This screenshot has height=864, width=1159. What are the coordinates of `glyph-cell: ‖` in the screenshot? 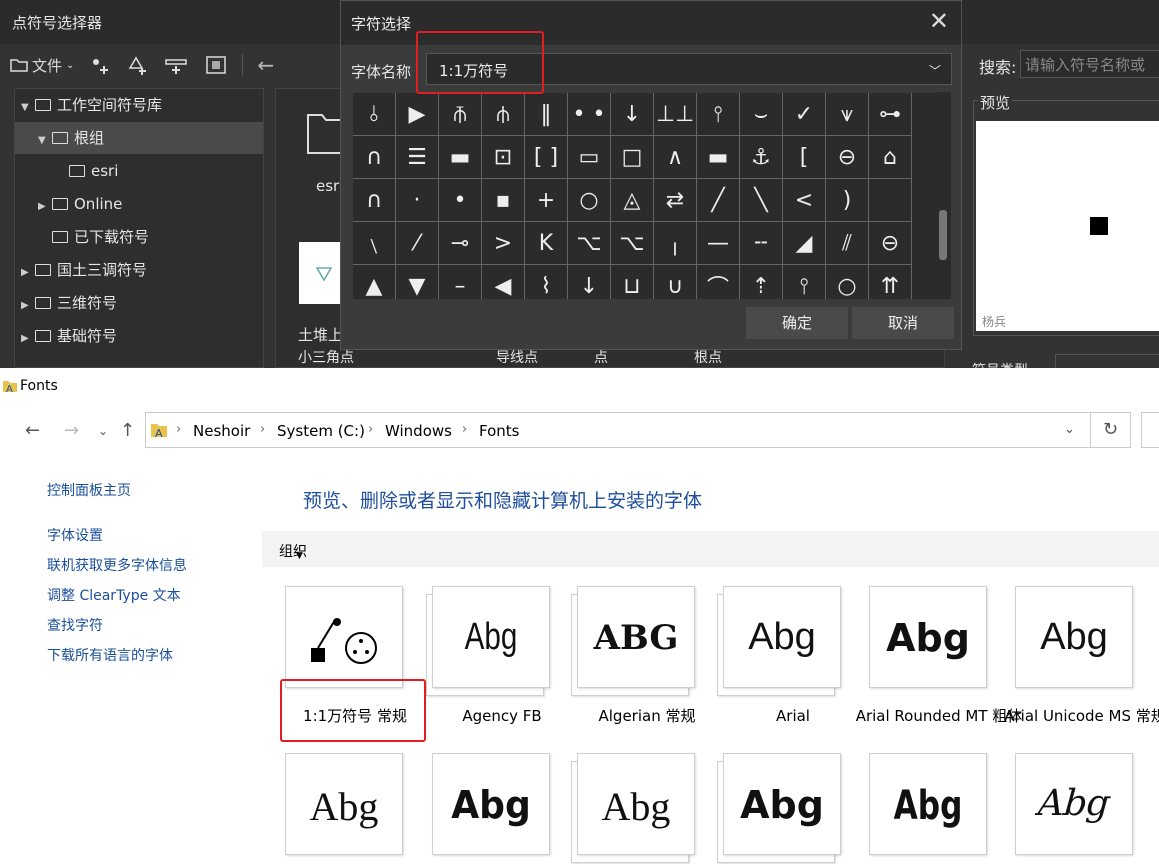 It's located at (546, 114).